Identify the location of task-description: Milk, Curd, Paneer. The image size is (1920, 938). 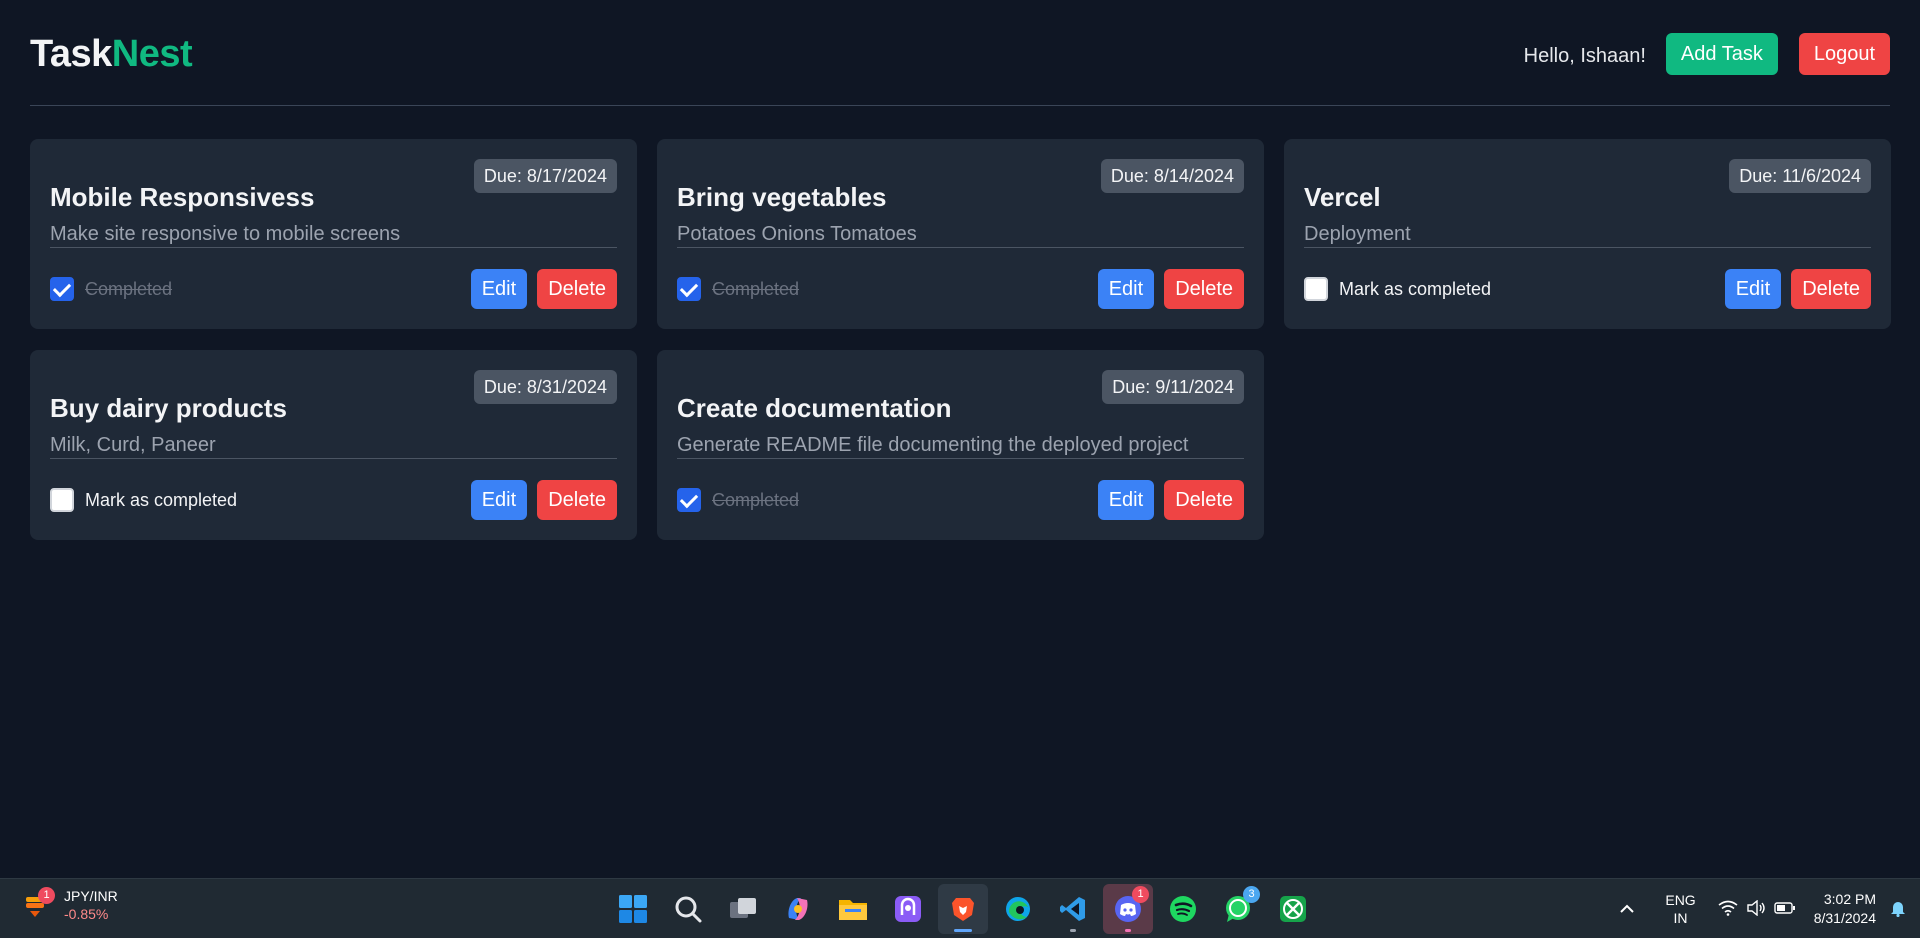
(133, 445).